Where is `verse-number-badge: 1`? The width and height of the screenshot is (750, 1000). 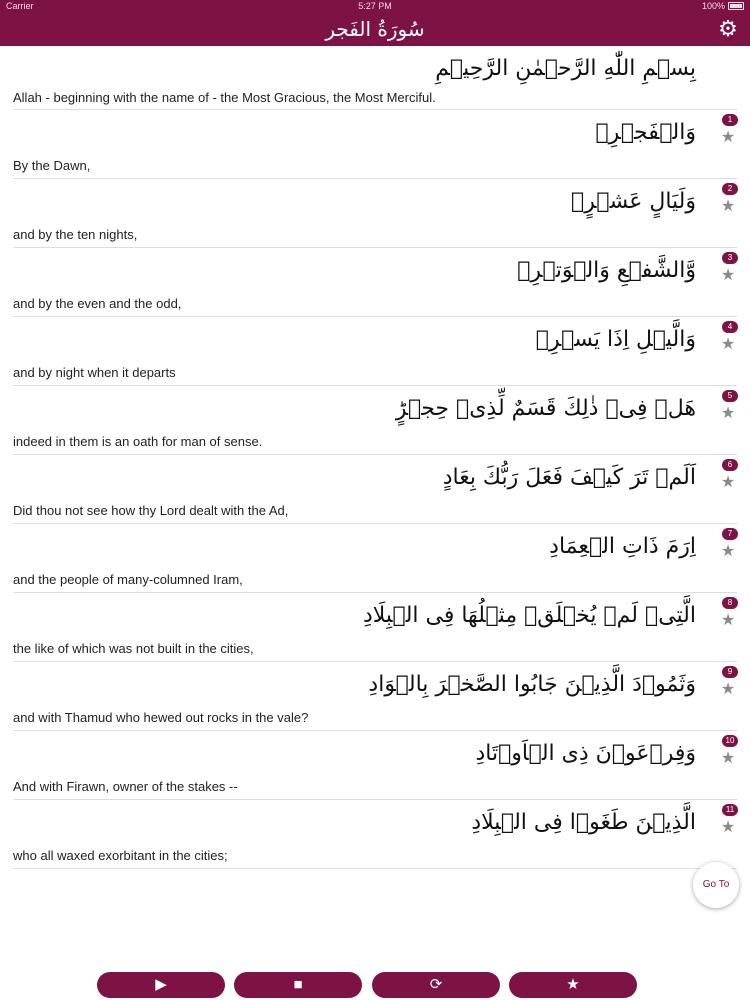 verse-number-badge: 1 is located at coordinates (730, 120).